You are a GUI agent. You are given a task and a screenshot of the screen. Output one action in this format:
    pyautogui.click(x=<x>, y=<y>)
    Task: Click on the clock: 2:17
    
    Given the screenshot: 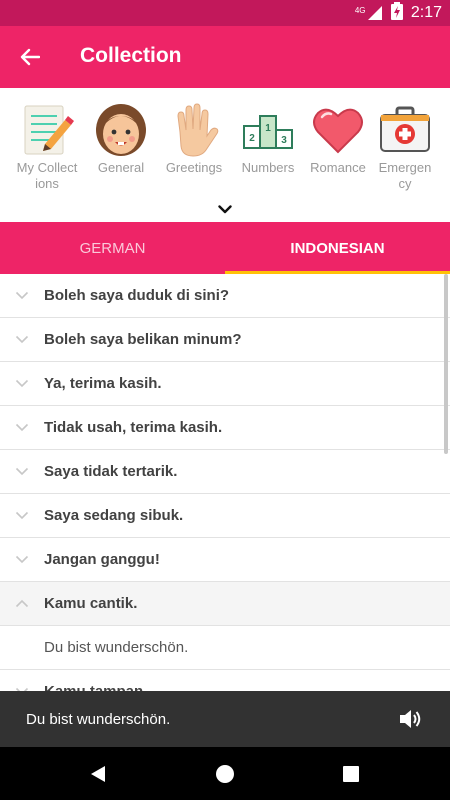 What is the action you would take?
    pyautogui.click(x=426, y=12)
    